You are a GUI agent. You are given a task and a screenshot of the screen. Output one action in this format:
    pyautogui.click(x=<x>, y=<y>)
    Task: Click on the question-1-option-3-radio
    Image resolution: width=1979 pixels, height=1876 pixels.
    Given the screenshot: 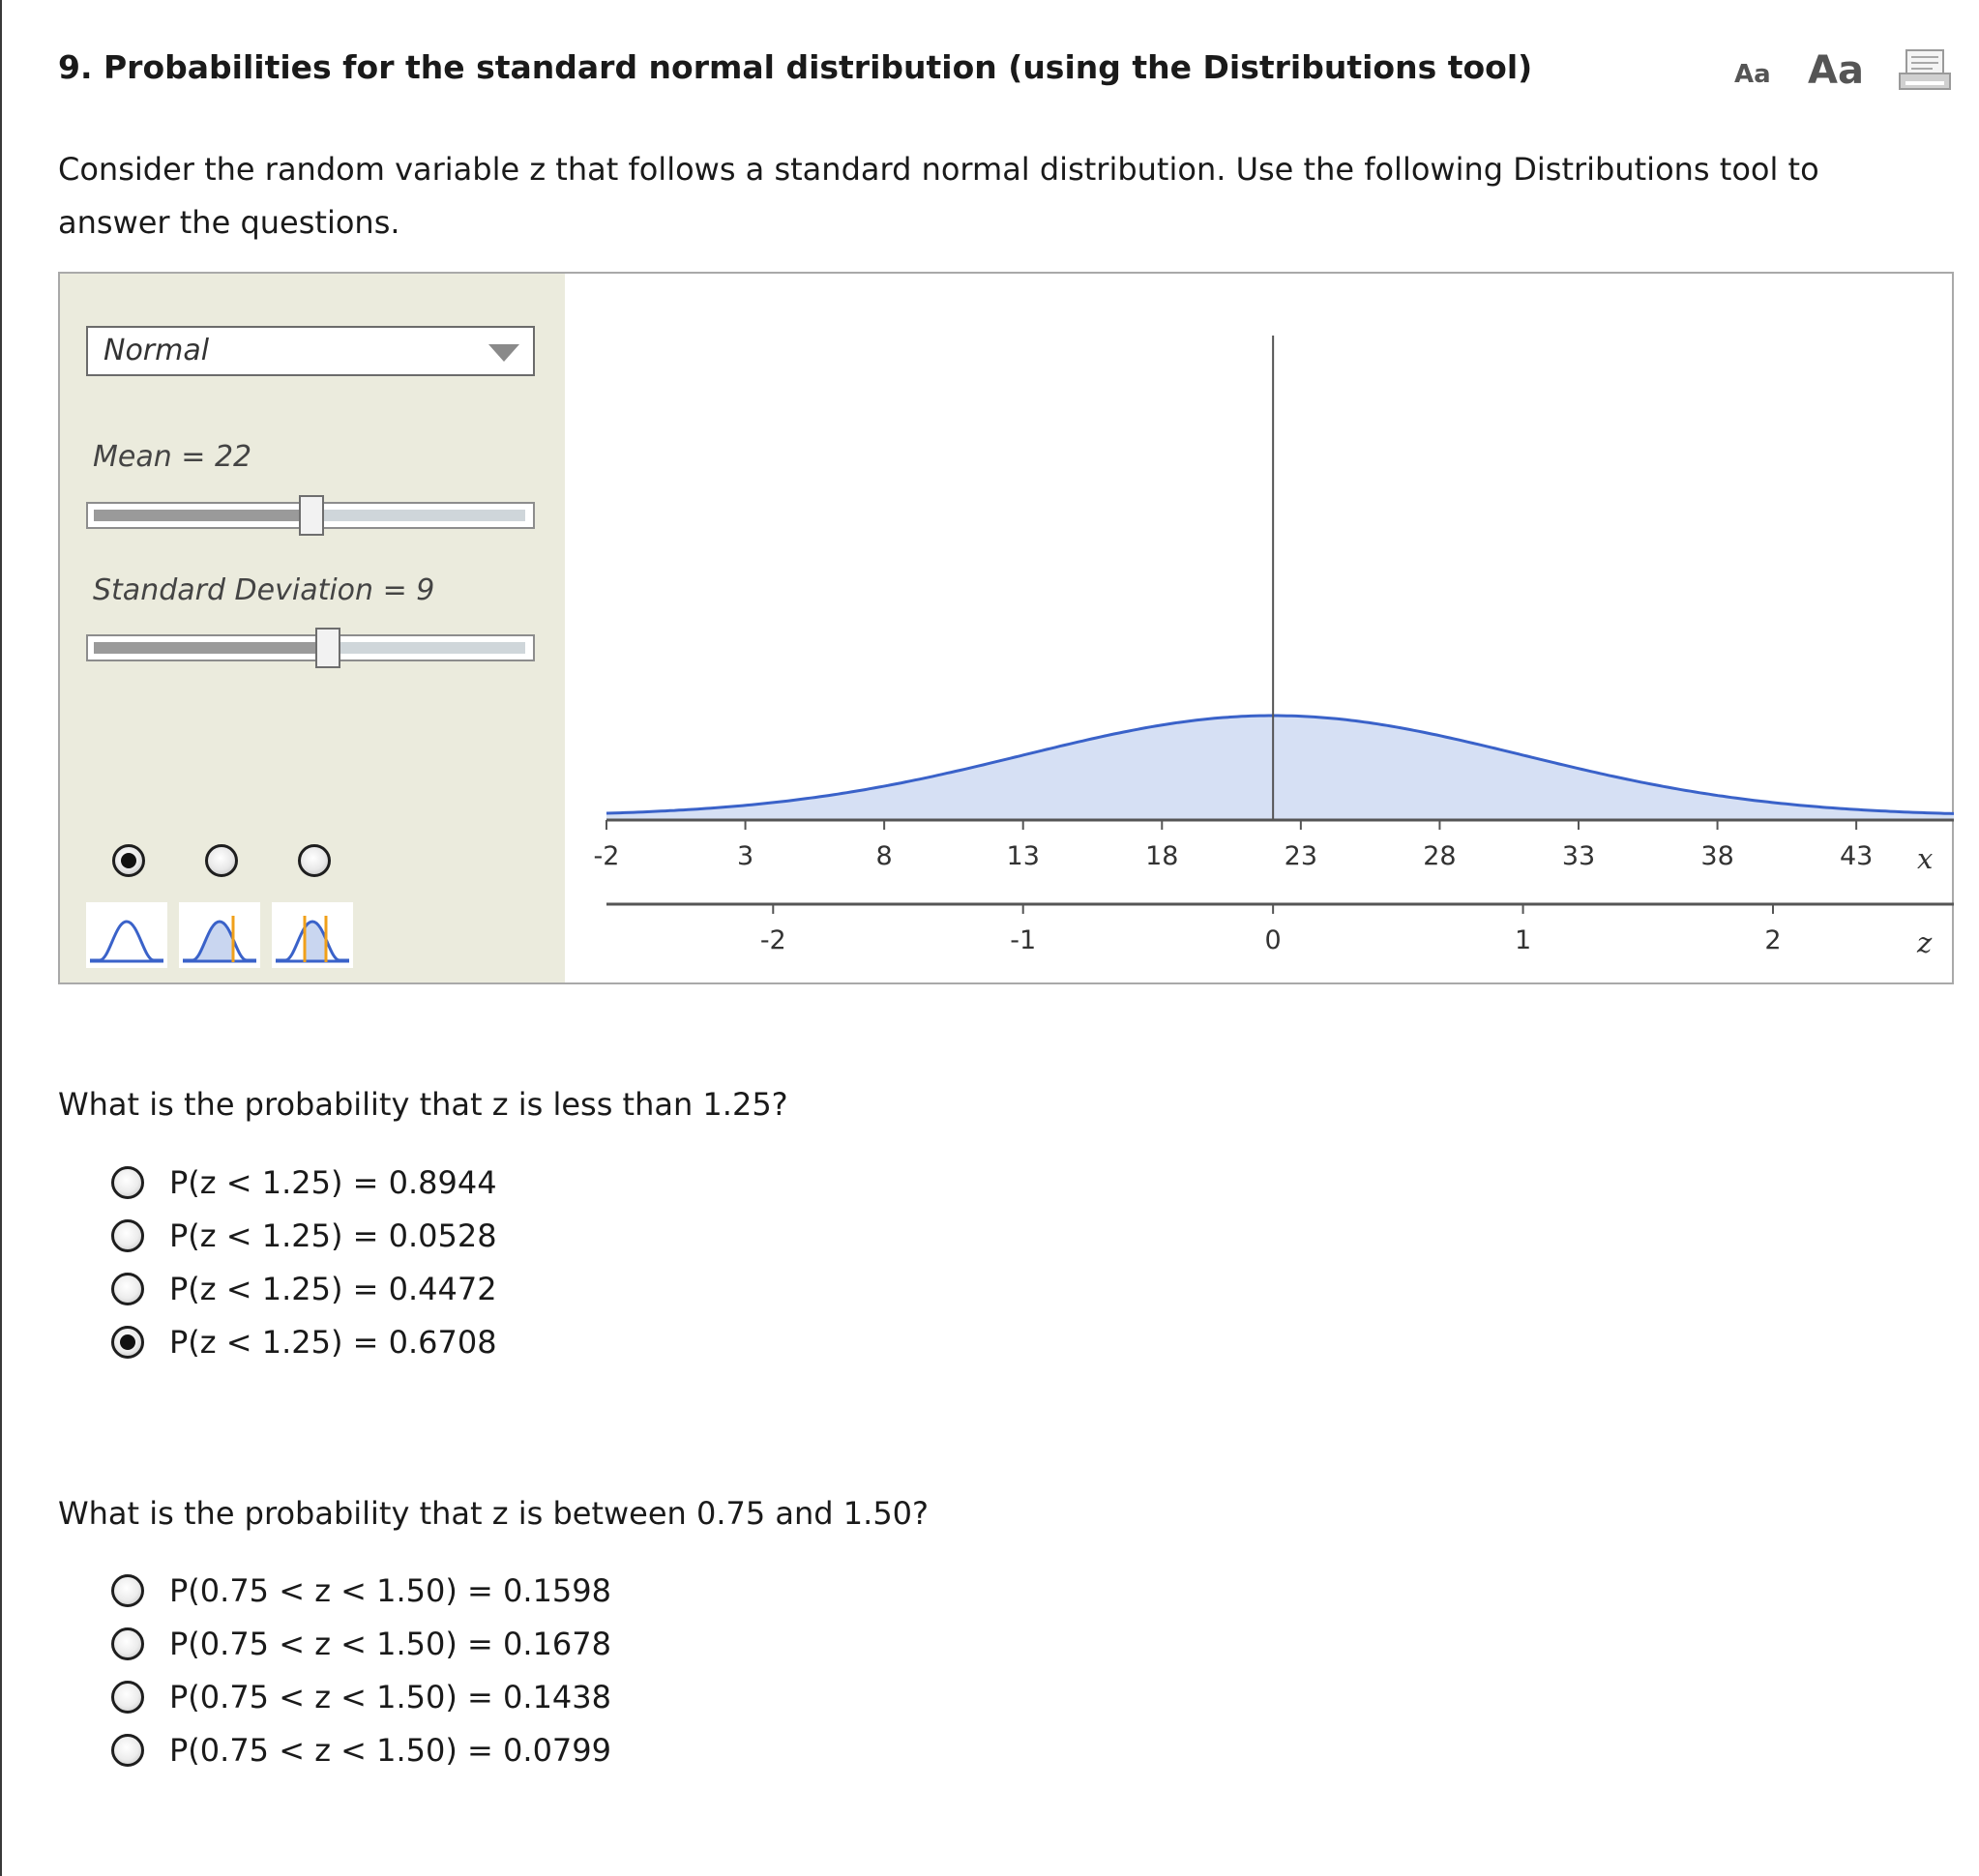 What is the action you would take?
    pyautogui.click(x=128, y=1289)
    